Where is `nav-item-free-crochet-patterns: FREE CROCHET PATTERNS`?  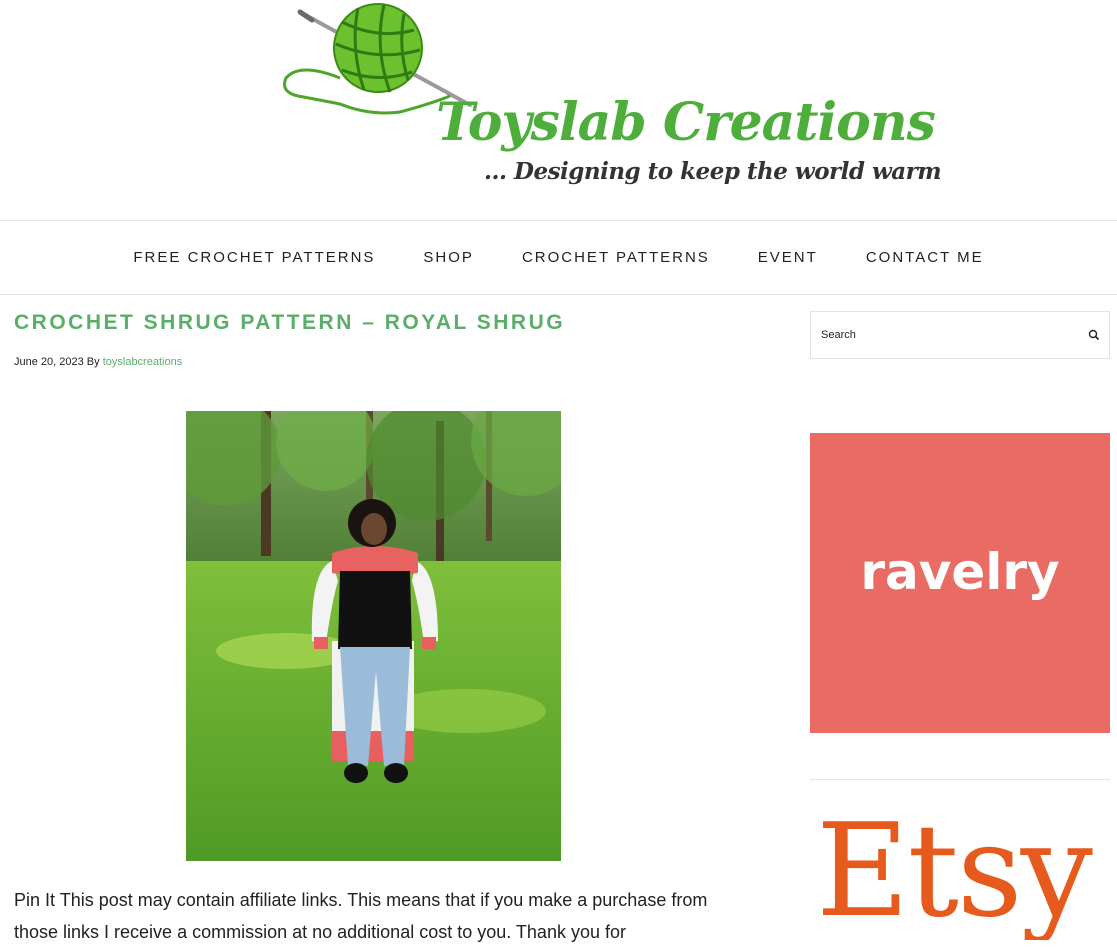
nav-item-free-crochet-patterns: FREE CROCHET PATTERNS is located at coordinates (254, 257).